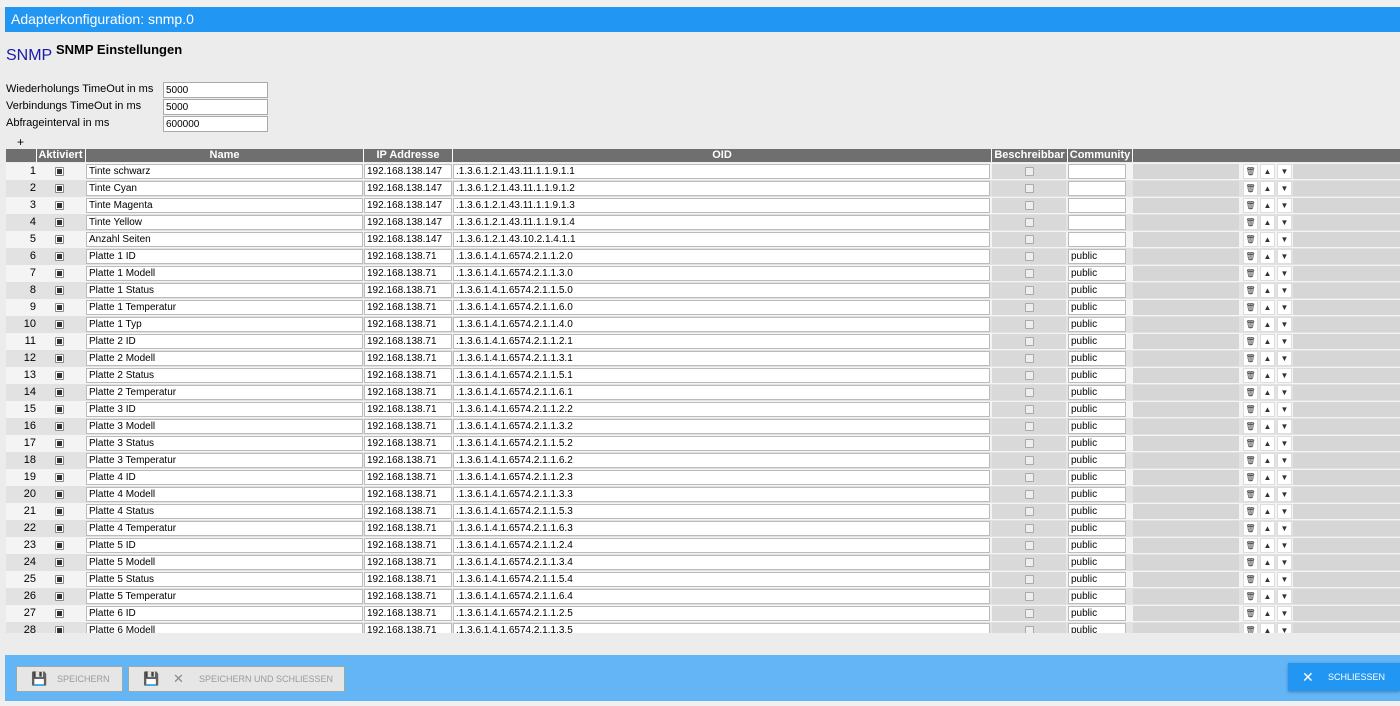  Describe the element at coordinates (224, 562) in the screenshot. I see `name-input: Platte 5 Modell` at that location.